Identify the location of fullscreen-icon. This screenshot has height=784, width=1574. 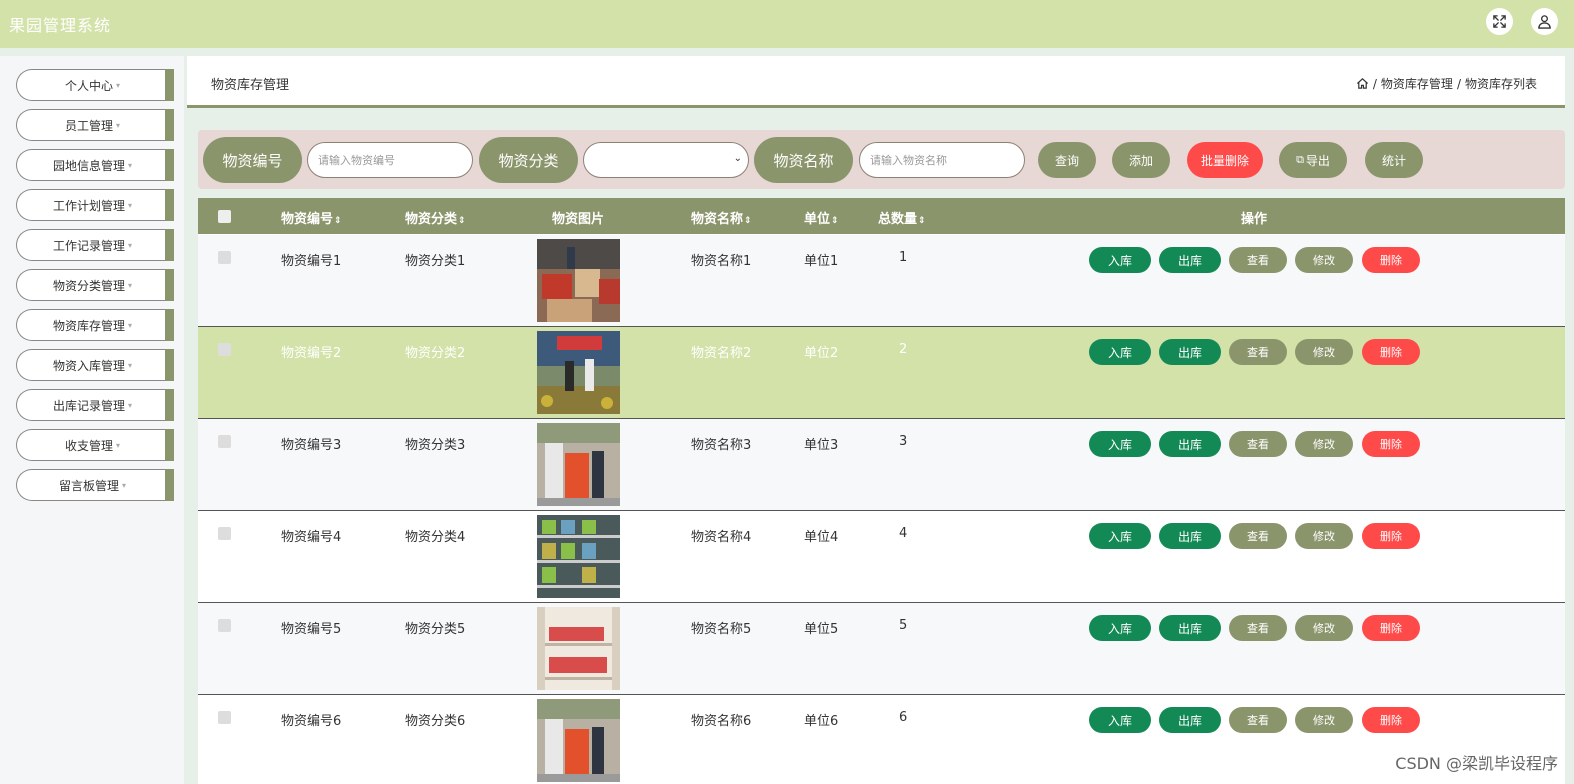
(1499, 21).